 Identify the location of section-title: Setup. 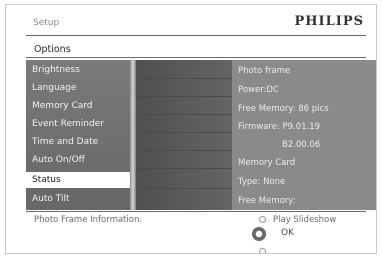
(46, 23).